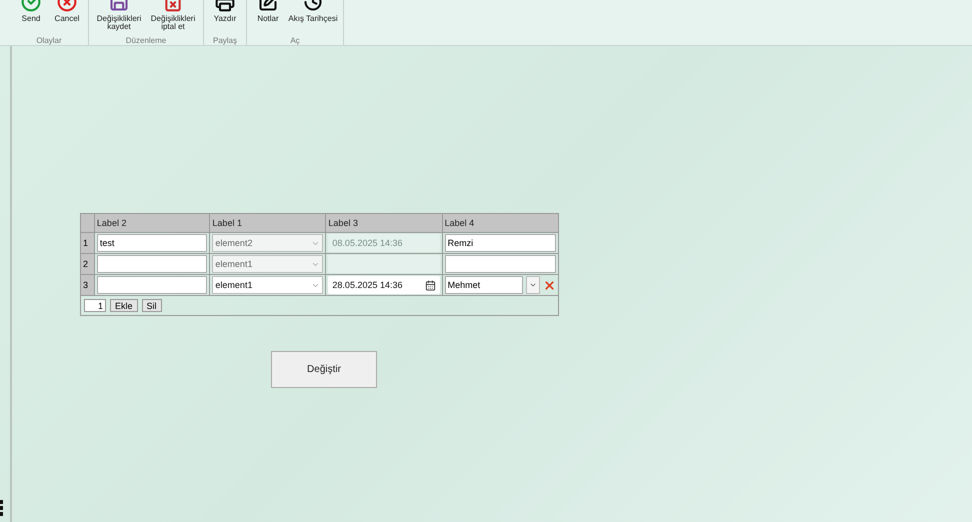 This screenshot has width=972, height=522. Describe the element at coordinates (268, 223) in the screenshot. I see `column-header: Label 1` at that location.